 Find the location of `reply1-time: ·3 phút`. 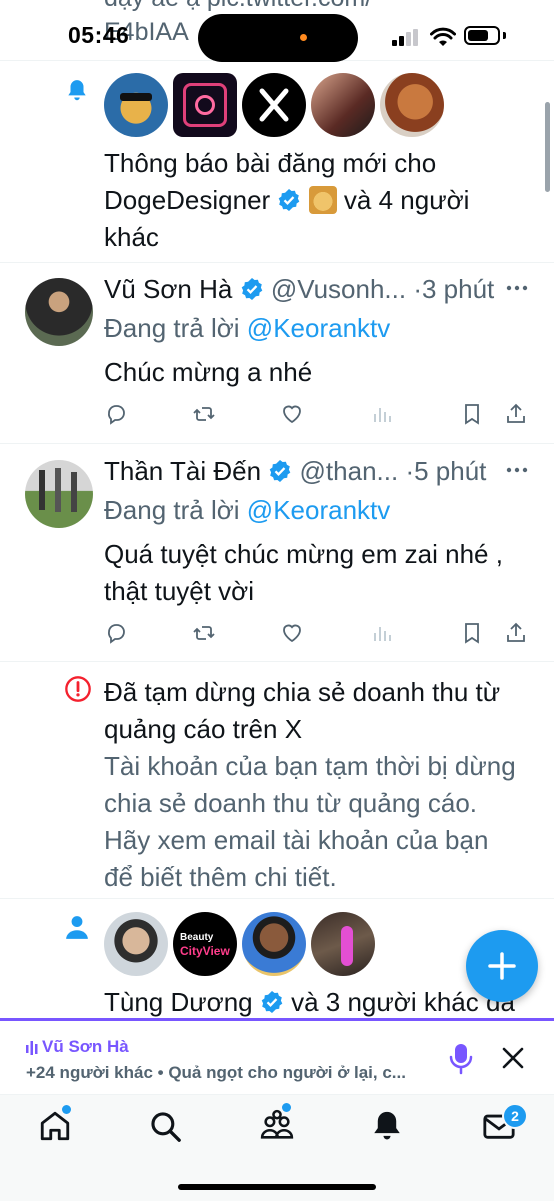

reply1-time: ·3 phút is located at coordinates (454, 289).